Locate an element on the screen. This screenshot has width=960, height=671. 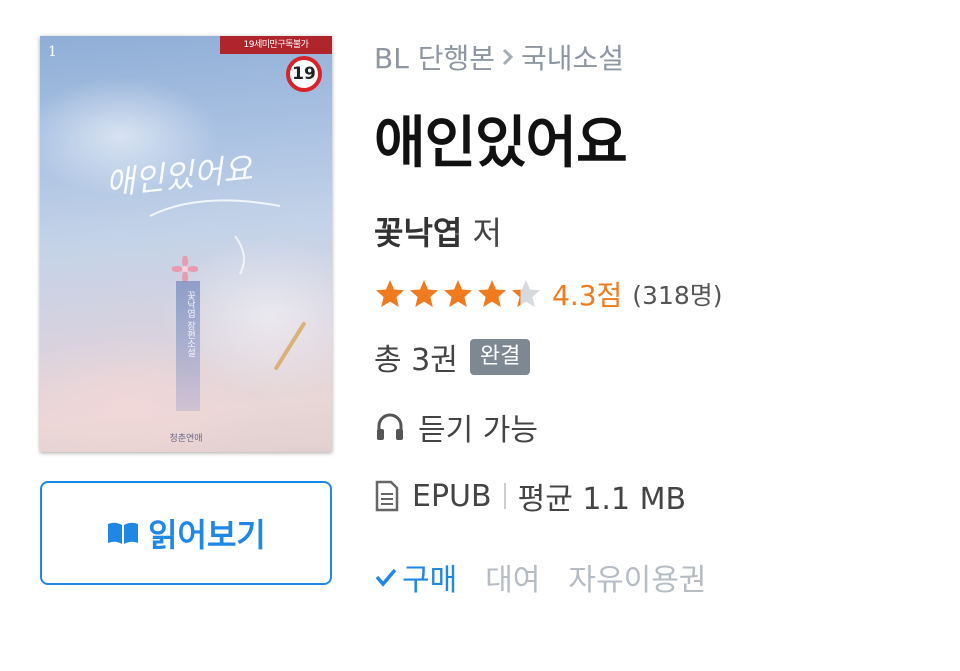
tab-rental: 대여 is located at coordinates (512, 577).